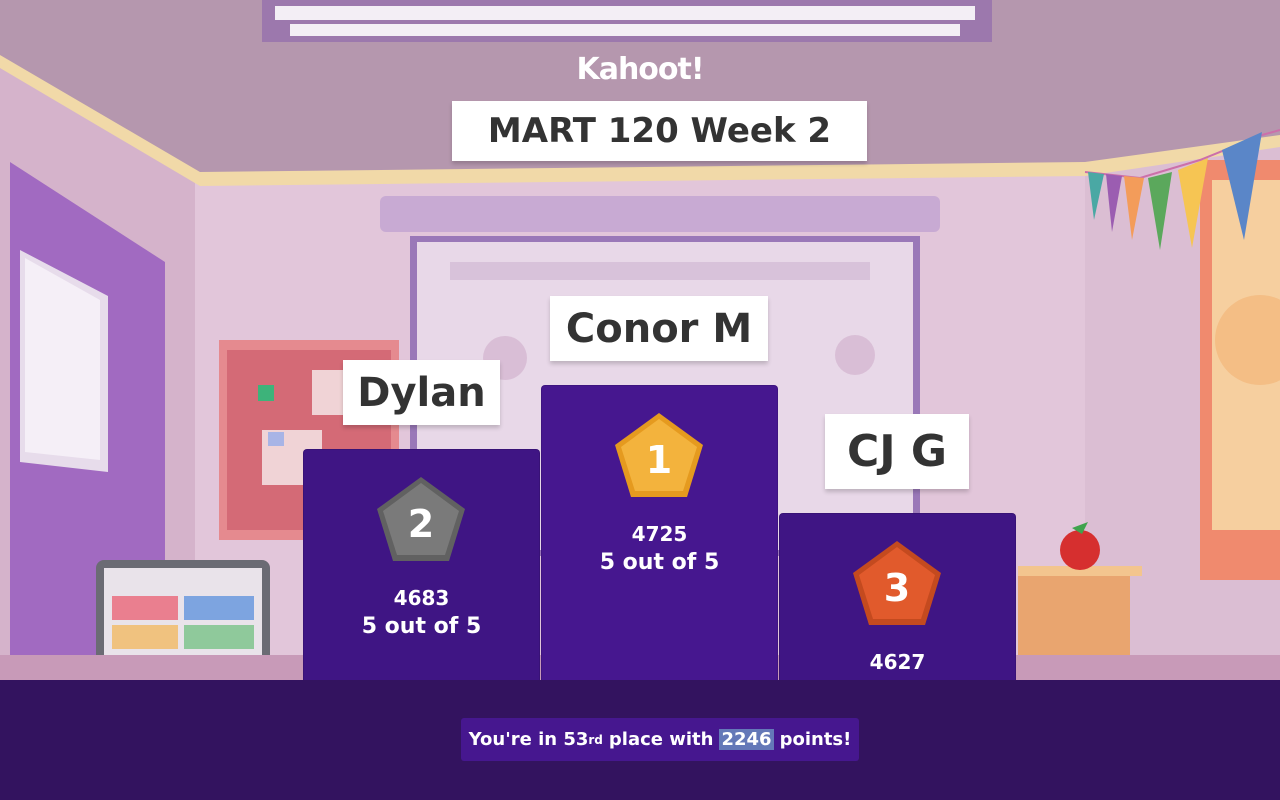 The image size is (1280, 800). What do you see at coordinates (421, 524) in the screenshot?
I see `svg-text: 2` at bounding box center [421, 524].